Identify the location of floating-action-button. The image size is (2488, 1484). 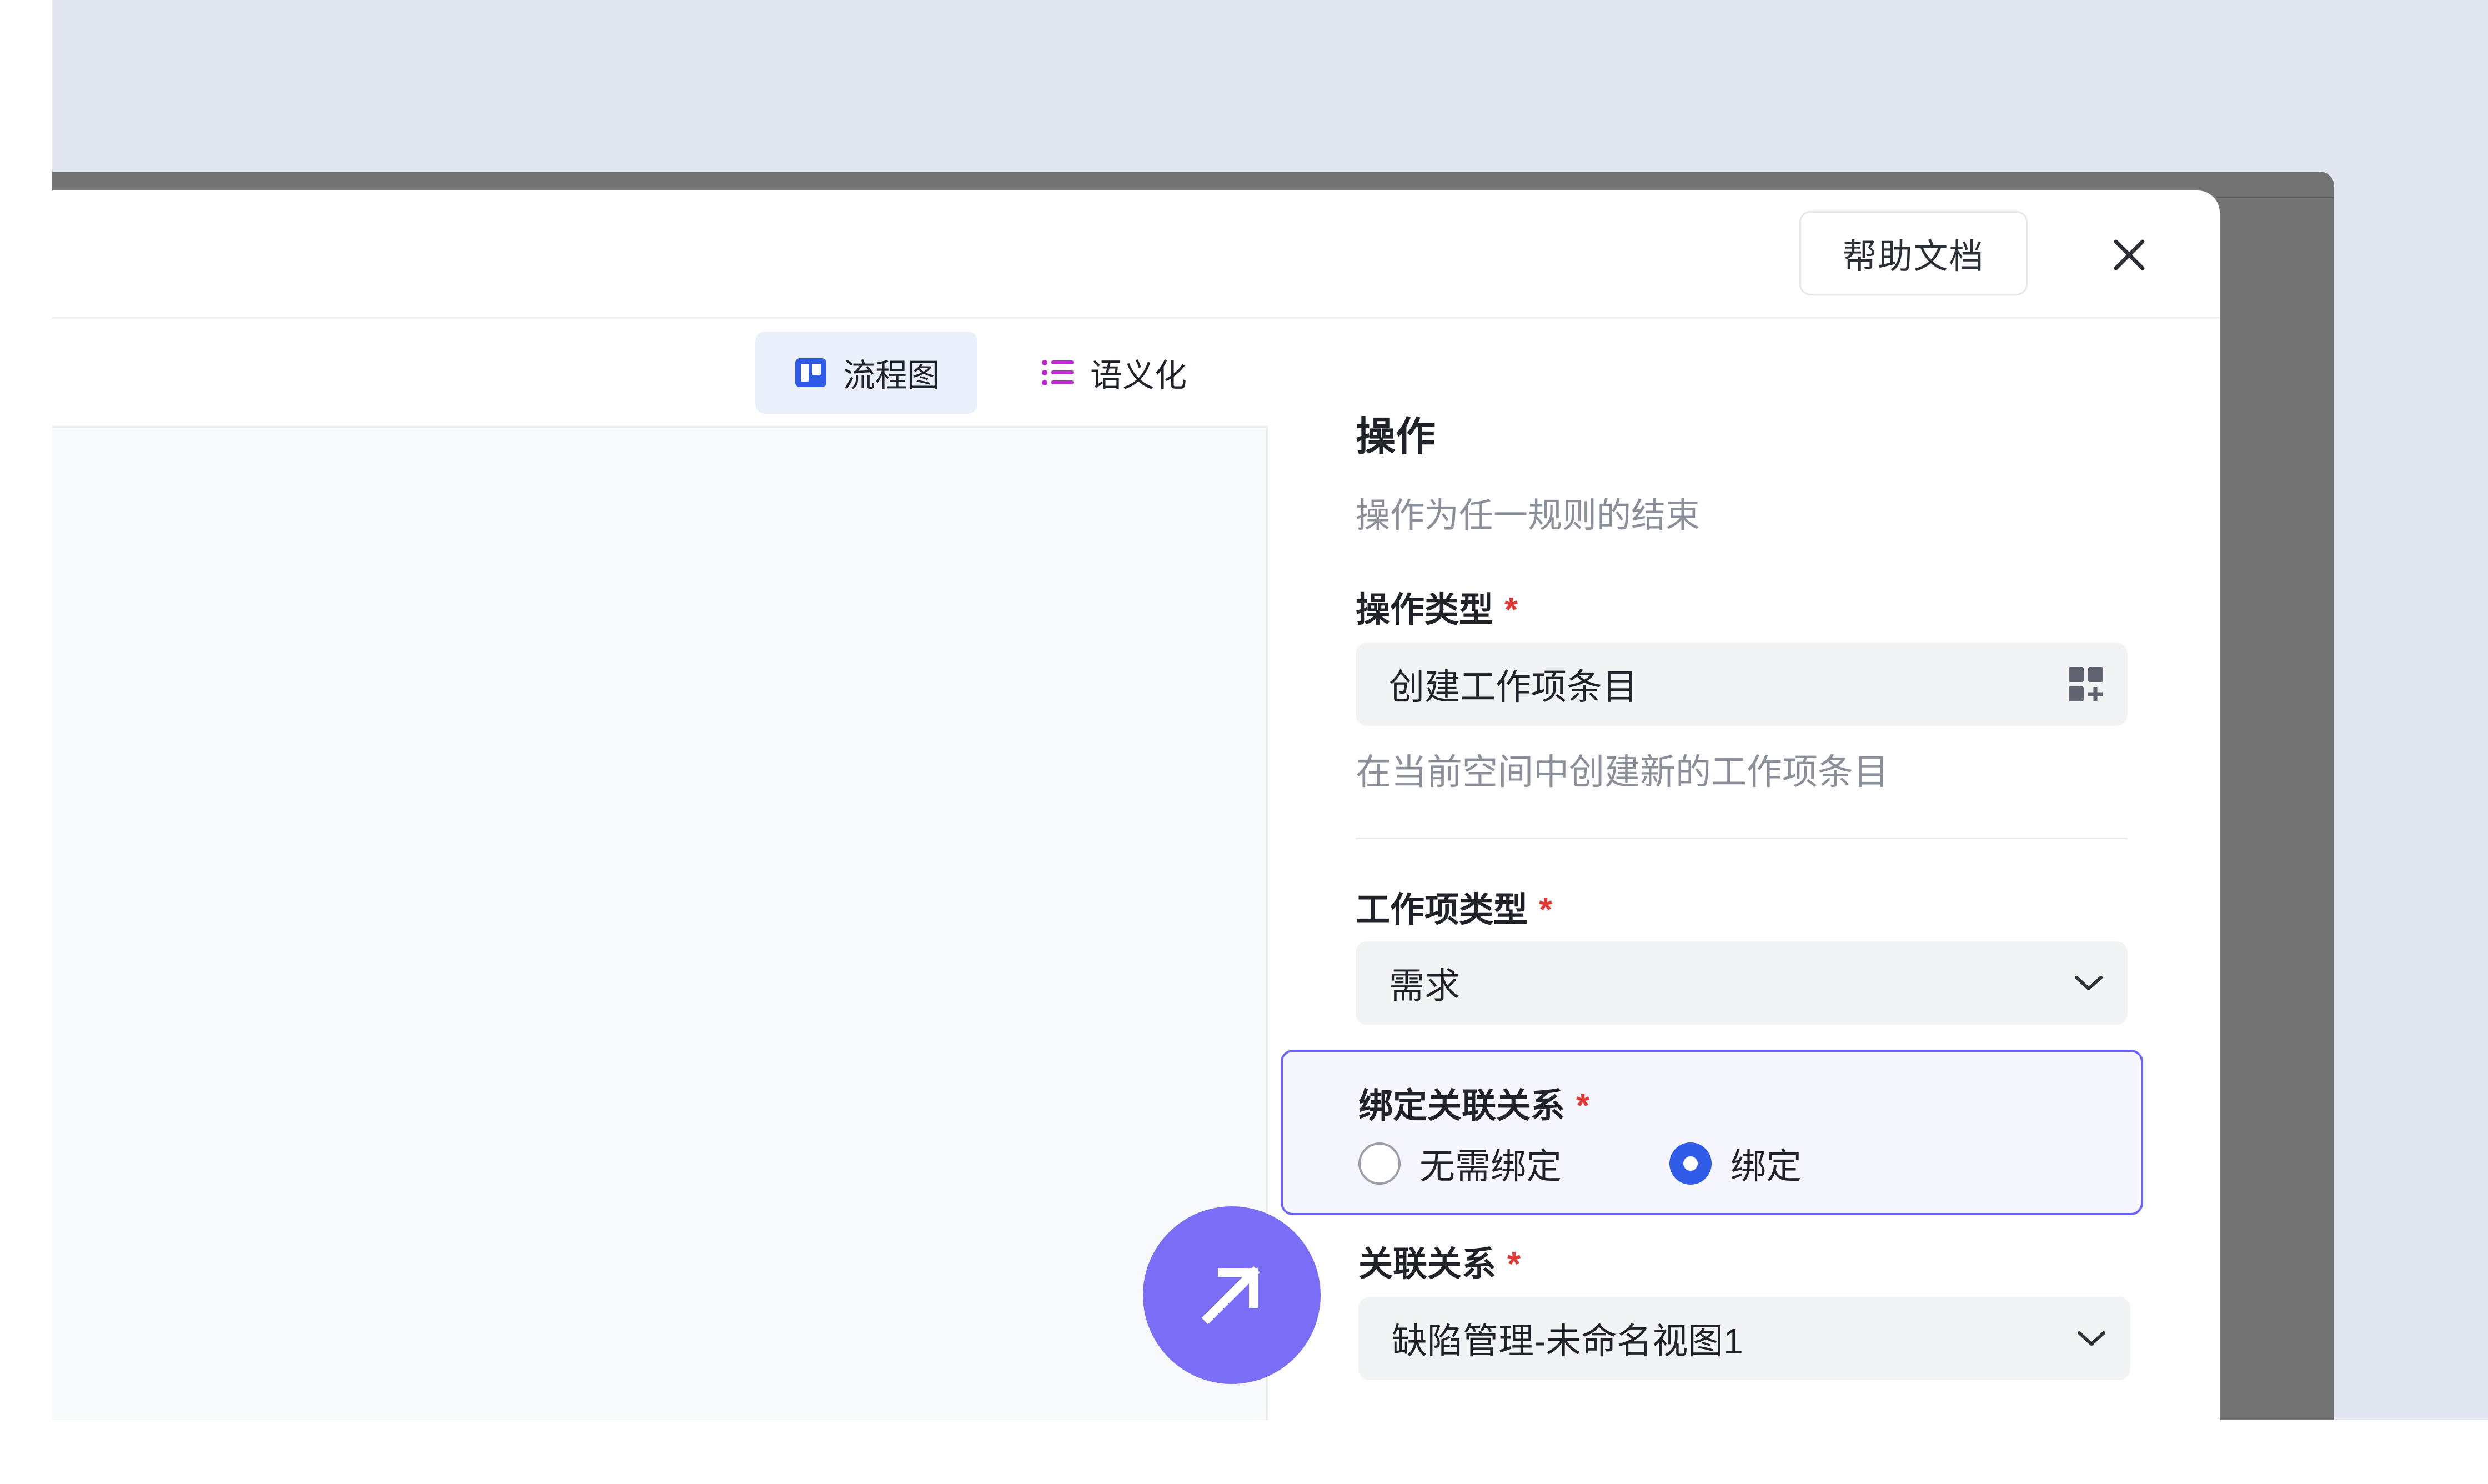
(1232, 1295).